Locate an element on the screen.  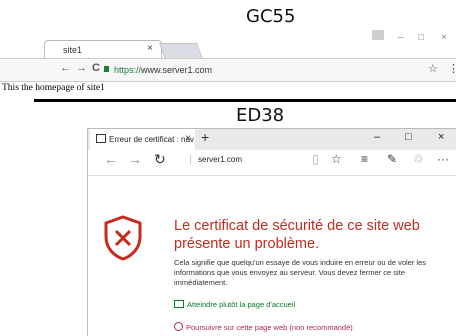
homepage-icon is located at coordinates (179, 304).